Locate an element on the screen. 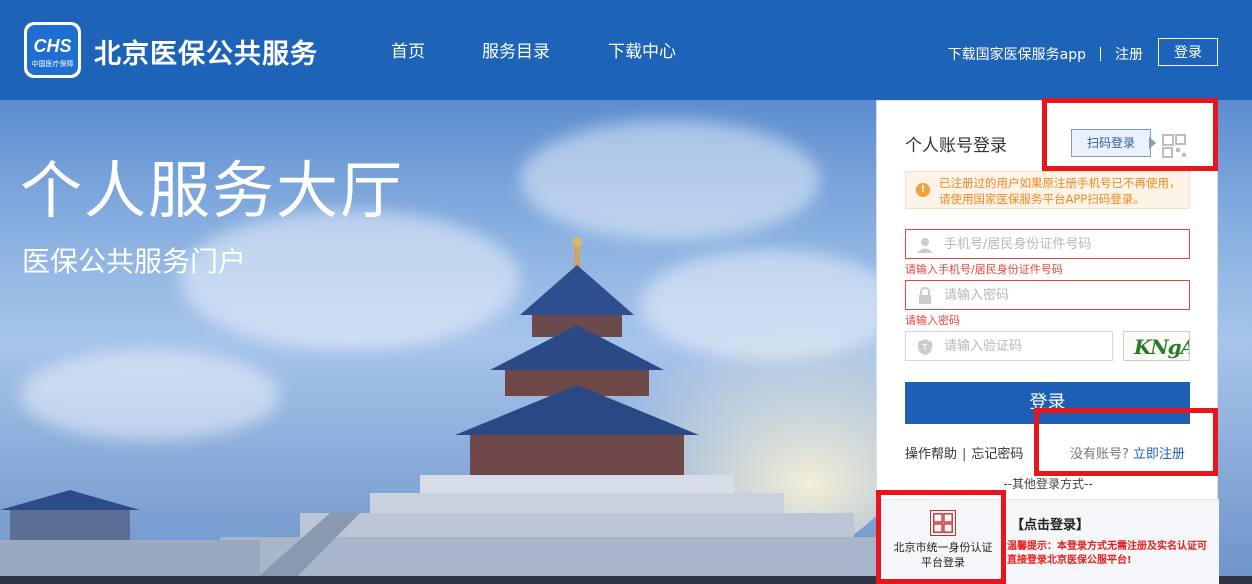 This screenshot has width=1252, height=584. click-login-link: 【点击登录】 is located at coordinates (1050, 523).